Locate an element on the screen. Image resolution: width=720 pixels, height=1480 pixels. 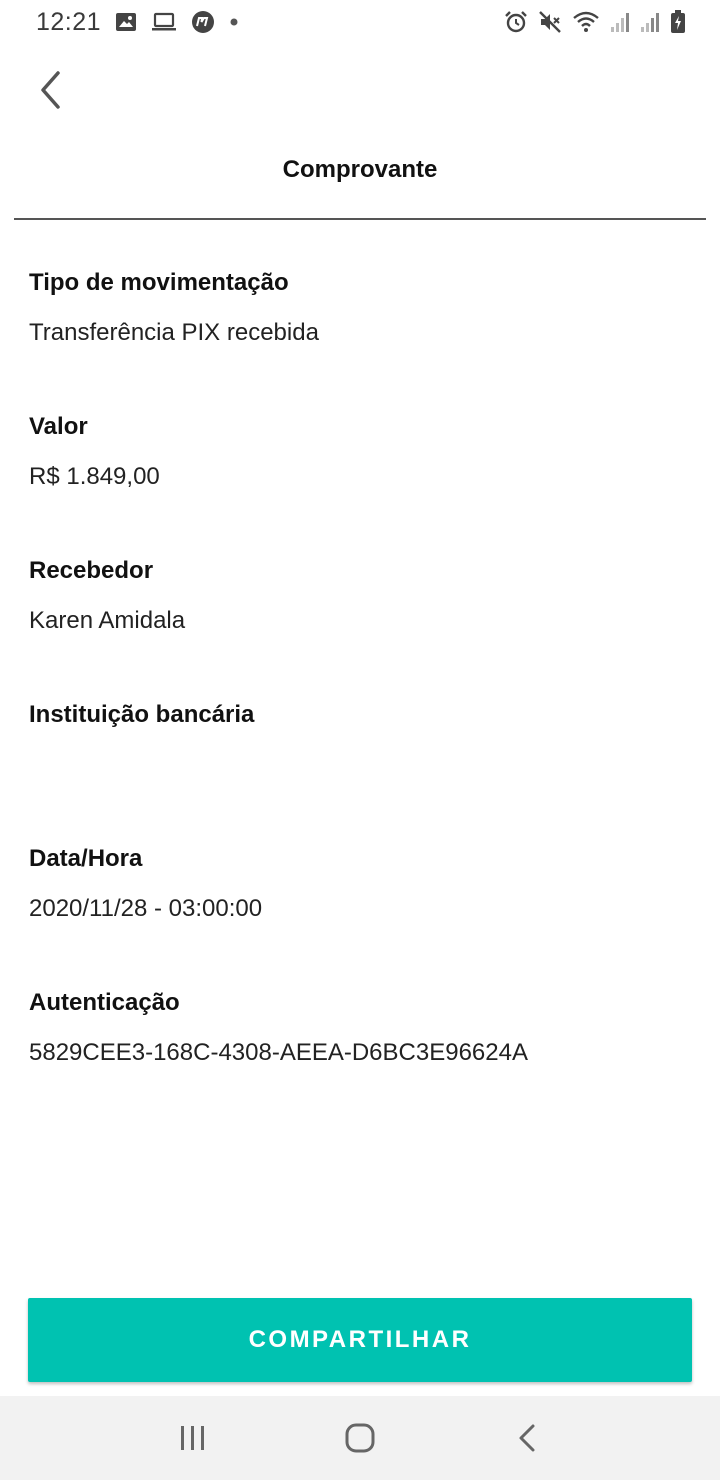
back-icon is located at coordinates (527, 1438).